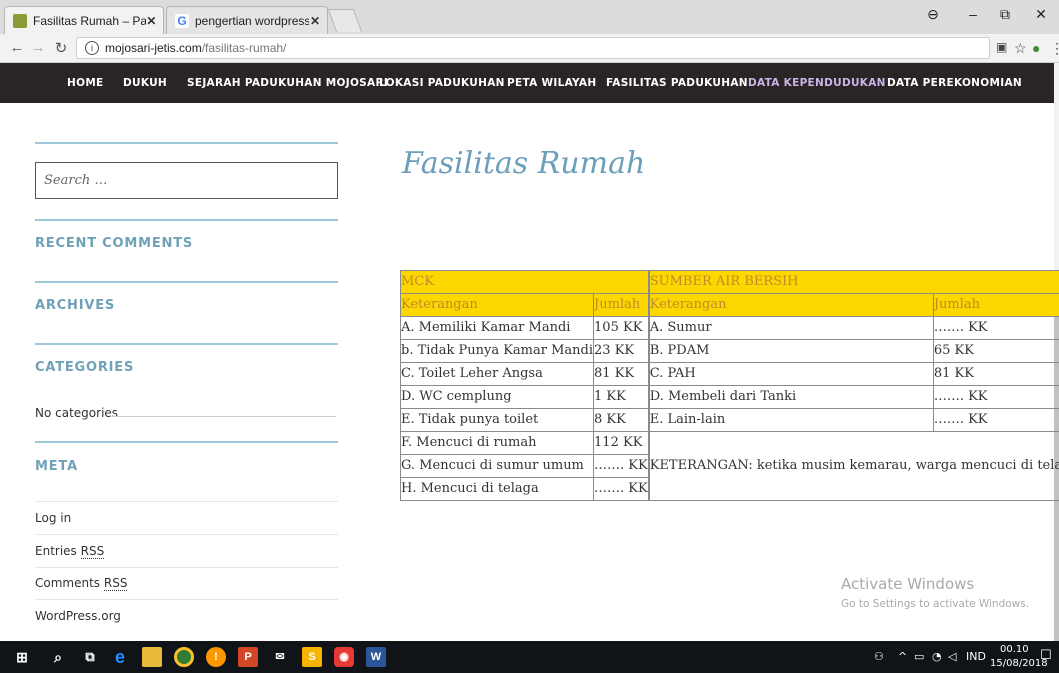  Describe the element at coordinates (937, 656) in the screenshot. I see `wifi-icon: ◔` at that location.